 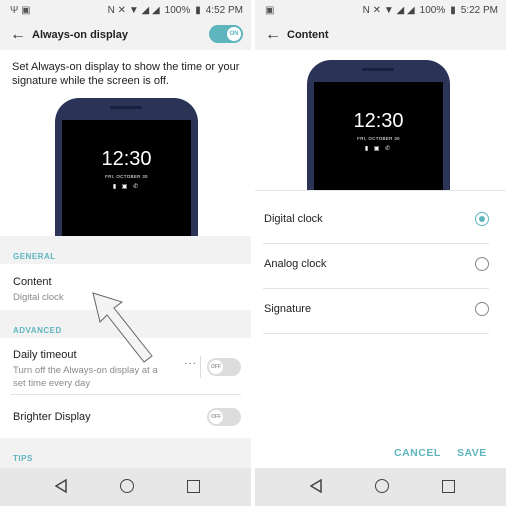 What do you see at coordinates (482, 219) in the screenshot?
I see `radio-digital-clock` at bounding box center [482, 219].